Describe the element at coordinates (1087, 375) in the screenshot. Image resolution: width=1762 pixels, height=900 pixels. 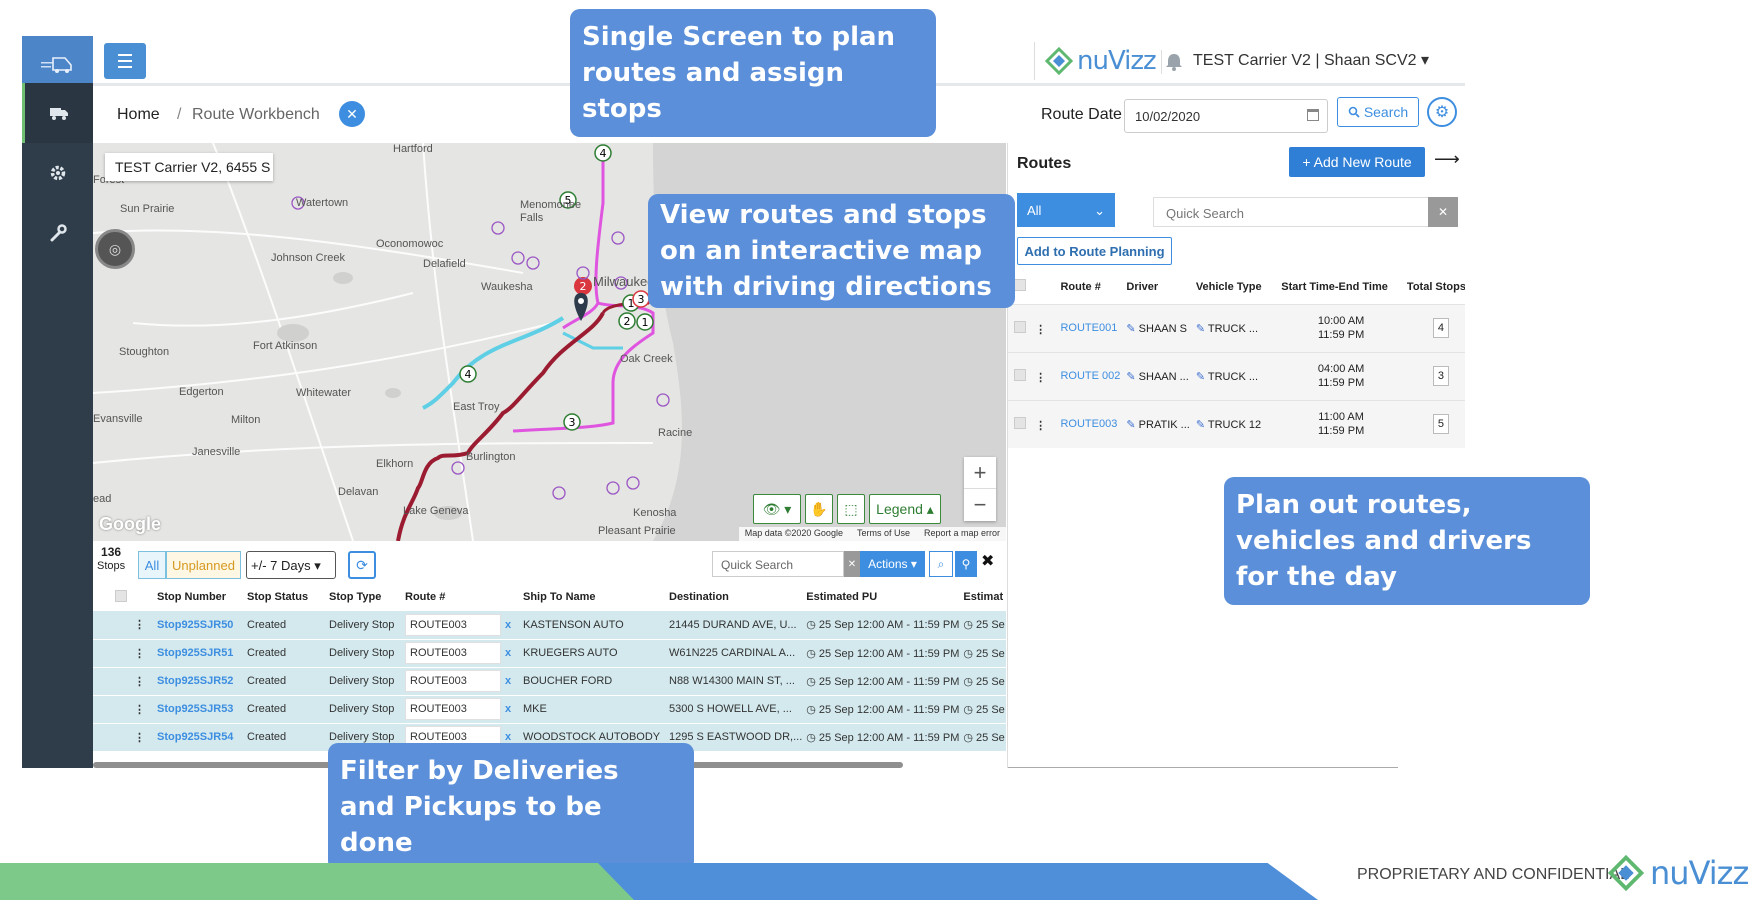
I see `route-number-link: ROUTE 002` at that location.